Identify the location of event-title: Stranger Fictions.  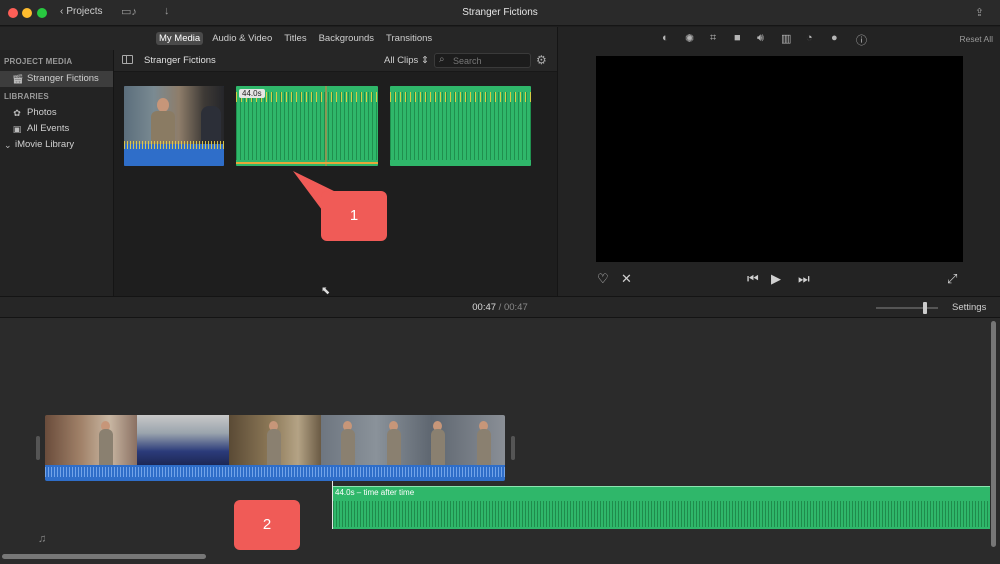
(180, 60).